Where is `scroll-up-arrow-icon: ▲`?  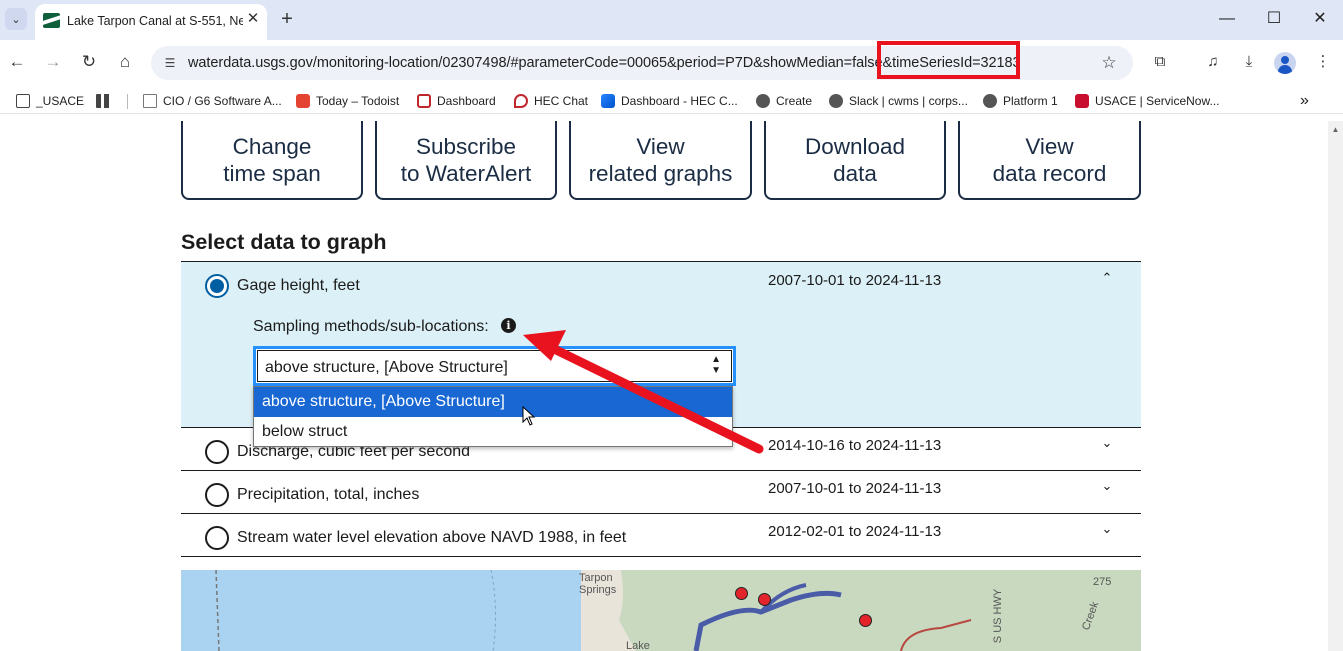
scroll-up-arrow-icon: ▲ is located at coordinates (1335, 130).